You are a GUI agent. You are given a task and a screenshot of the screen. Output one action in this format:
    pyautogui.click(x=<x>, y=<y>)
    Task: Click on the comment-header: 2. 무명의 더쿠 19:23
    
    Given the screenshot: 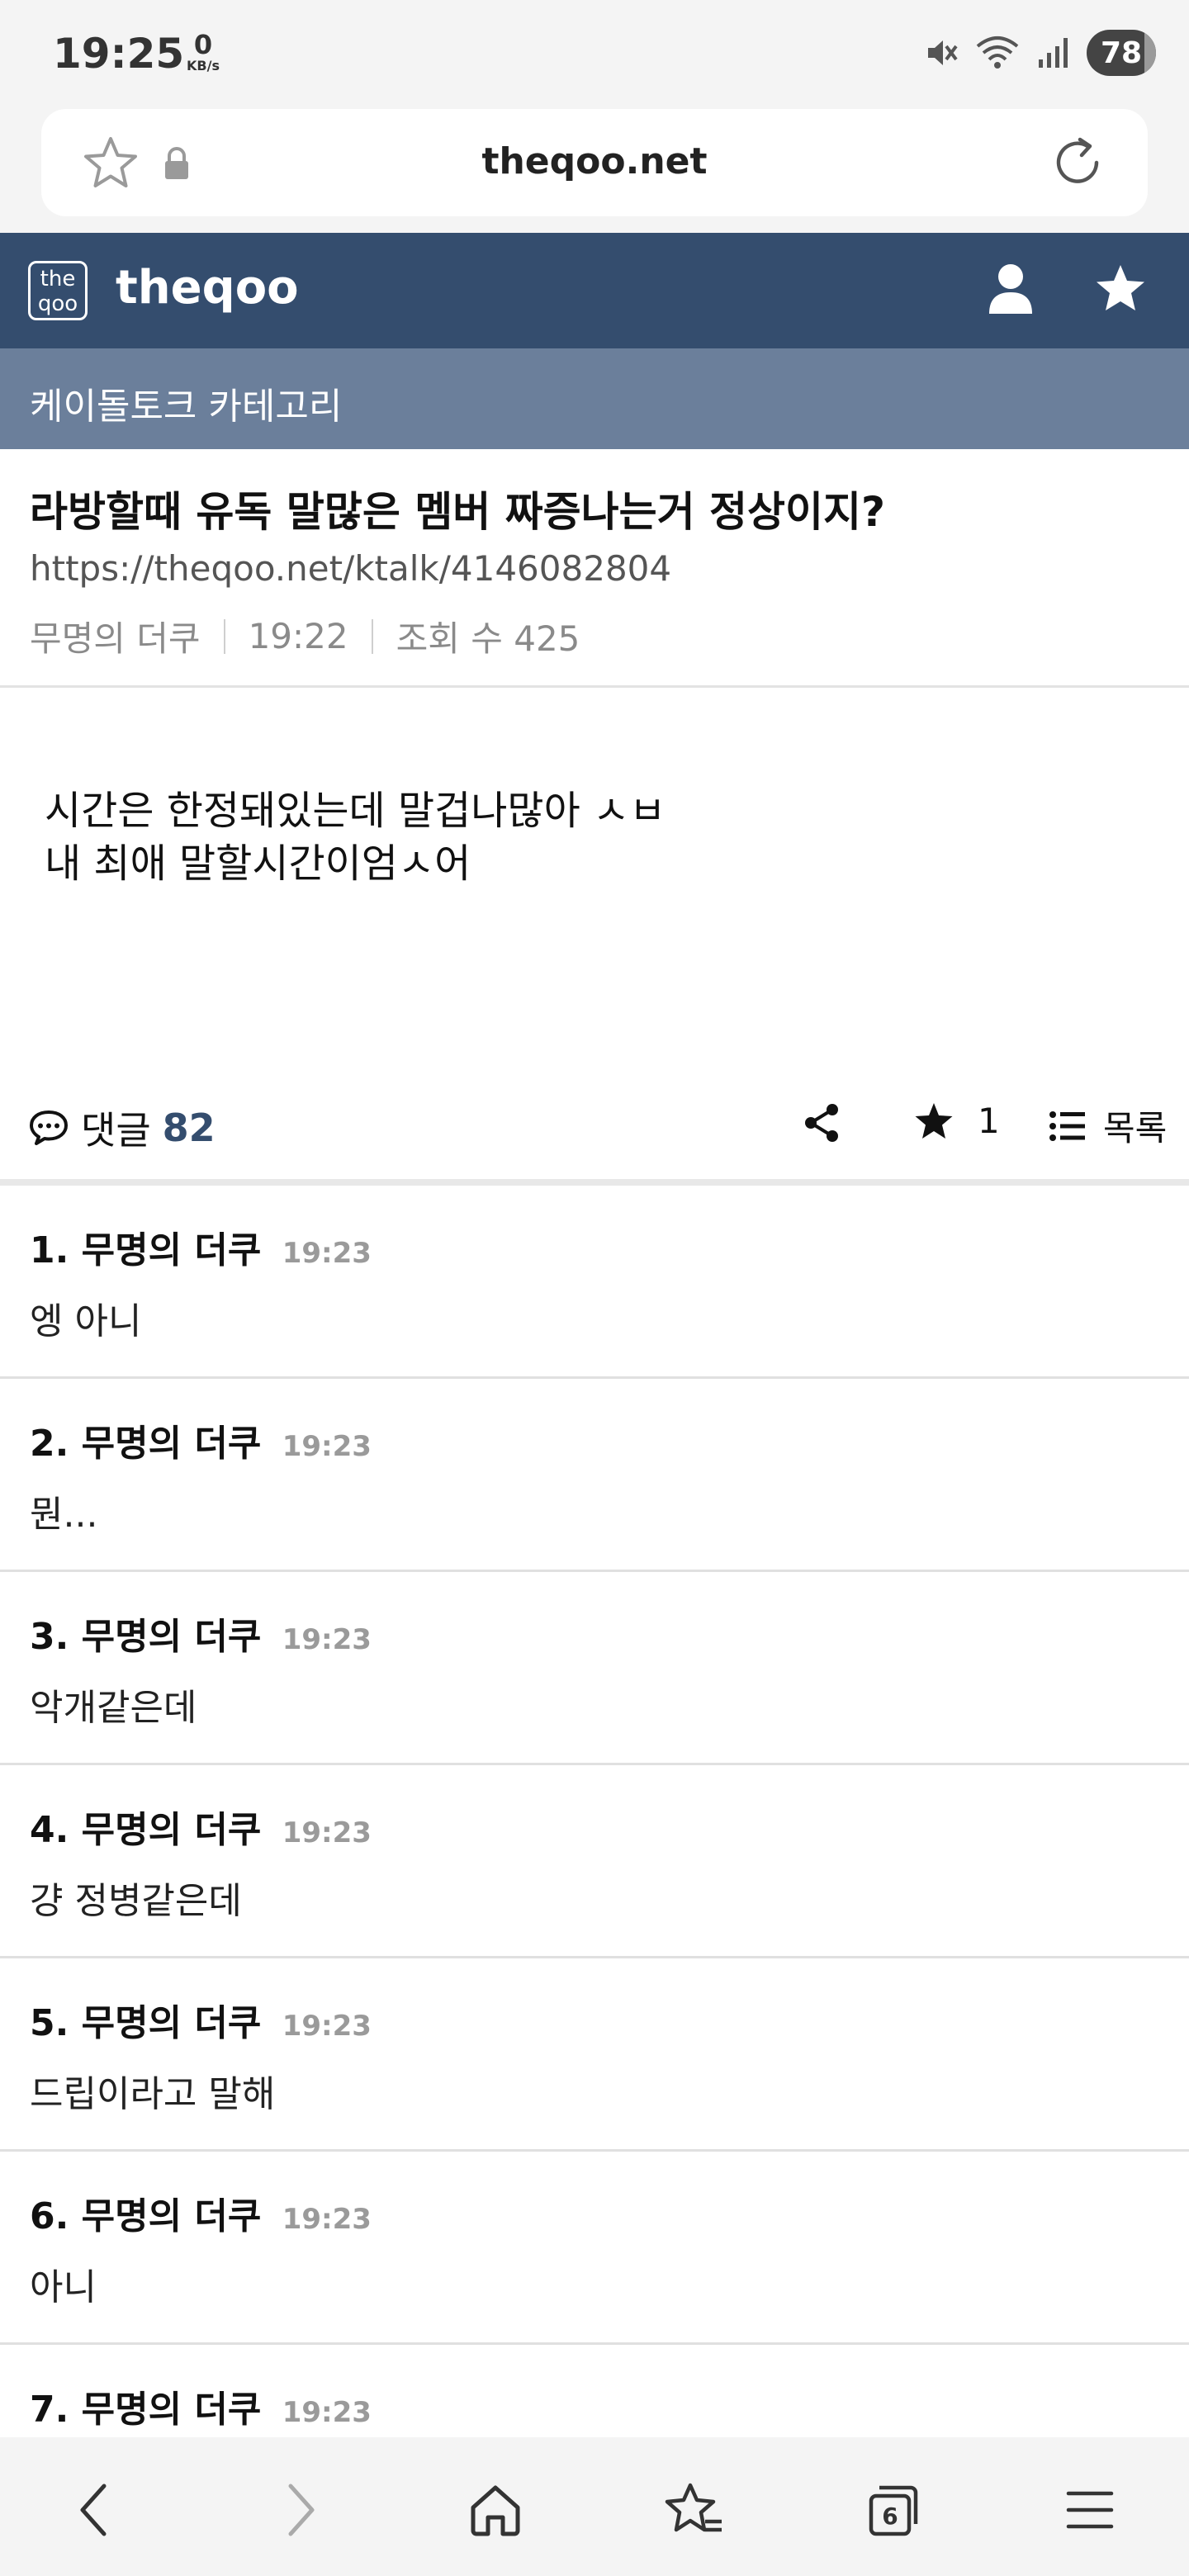 What is the action you would take?
    pyautogui.click(x=201, y=1439)
    